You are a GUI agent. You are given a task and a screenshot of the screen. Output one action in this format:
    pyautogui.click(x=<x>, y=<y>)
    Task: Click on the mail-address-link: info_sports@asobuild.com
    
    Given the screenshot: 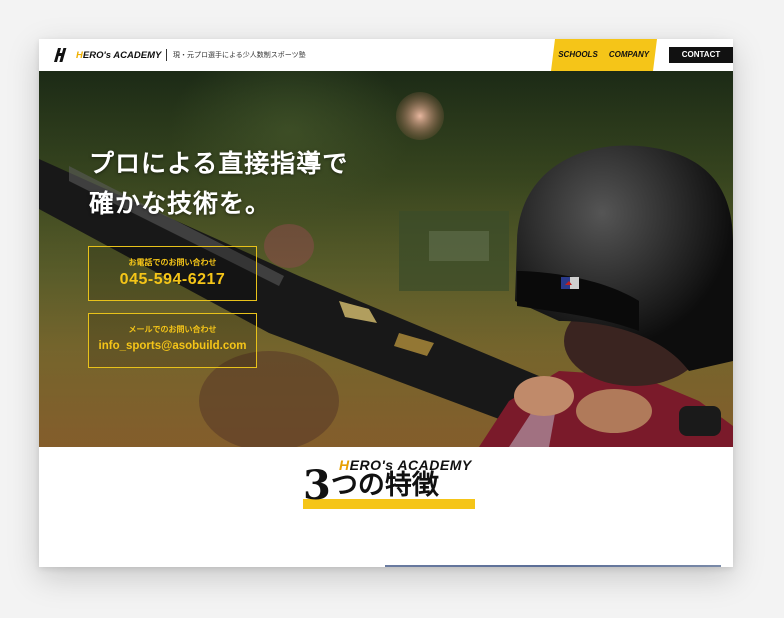 What is the action you would take?
    pyautogui.click(x=172, y=346)
    